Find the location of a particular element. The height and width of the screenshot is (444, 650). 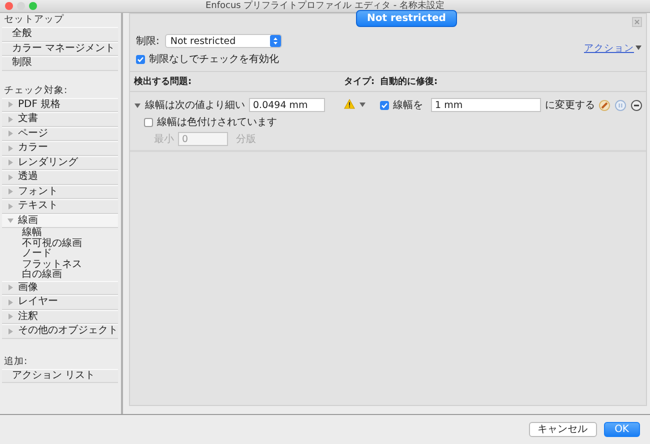

maximize-icon is located at coordinates (33, 6).